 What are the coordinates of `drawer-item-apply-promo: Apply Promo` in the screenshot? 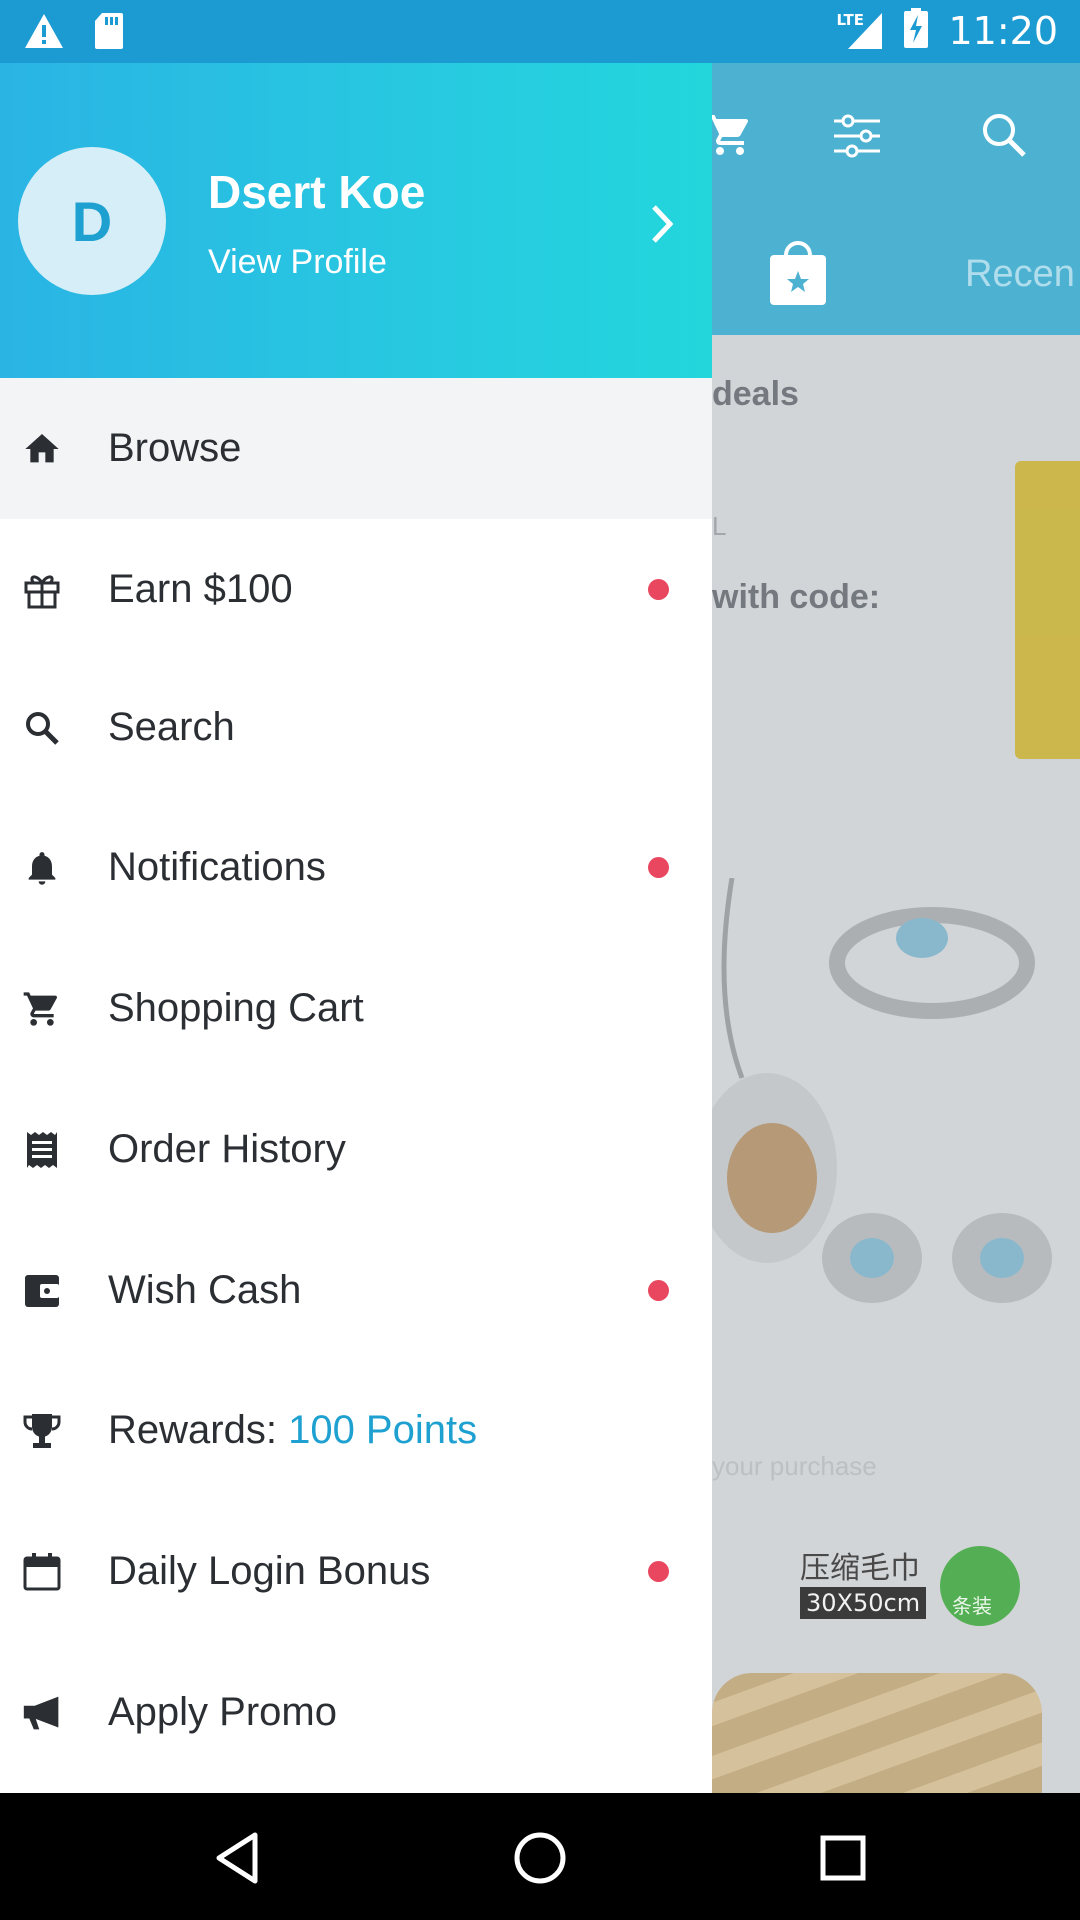 It's located at (356, 1712).